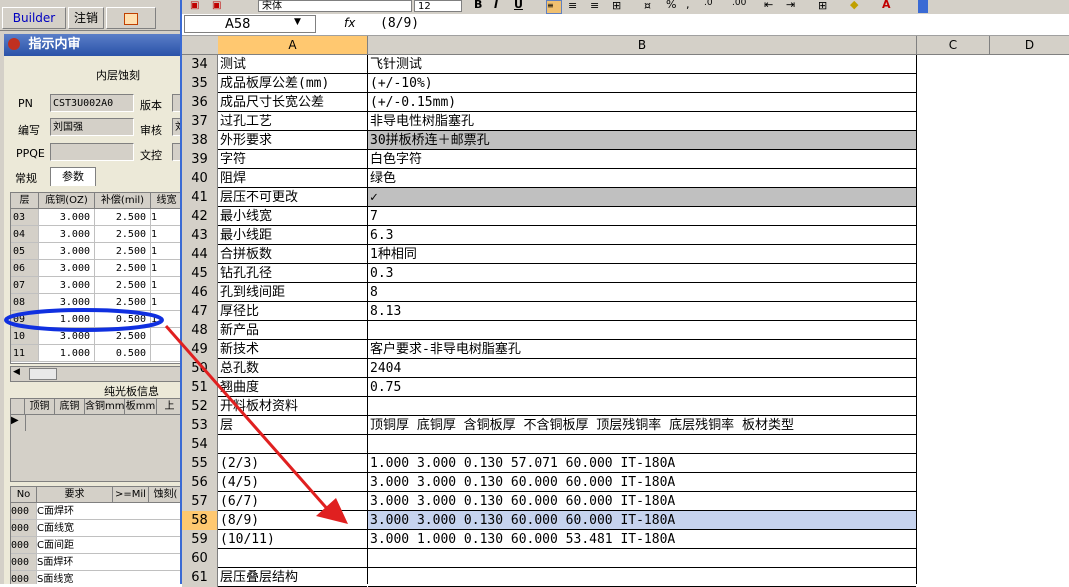 The image size is (1069, 587). I want to click on annotation-arrow-line, so click(248, 419).